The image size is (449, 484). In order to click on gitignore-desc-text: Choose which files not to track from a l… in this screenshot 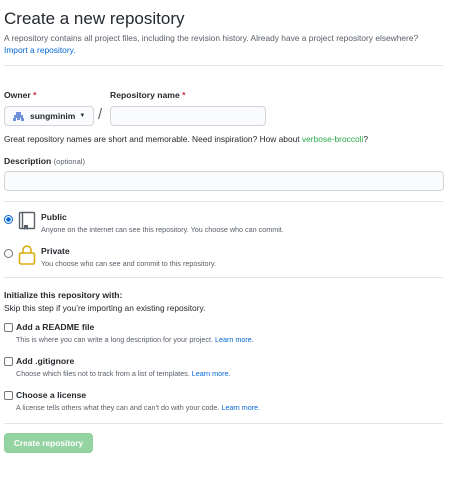, I will do `click(103, 373)`.